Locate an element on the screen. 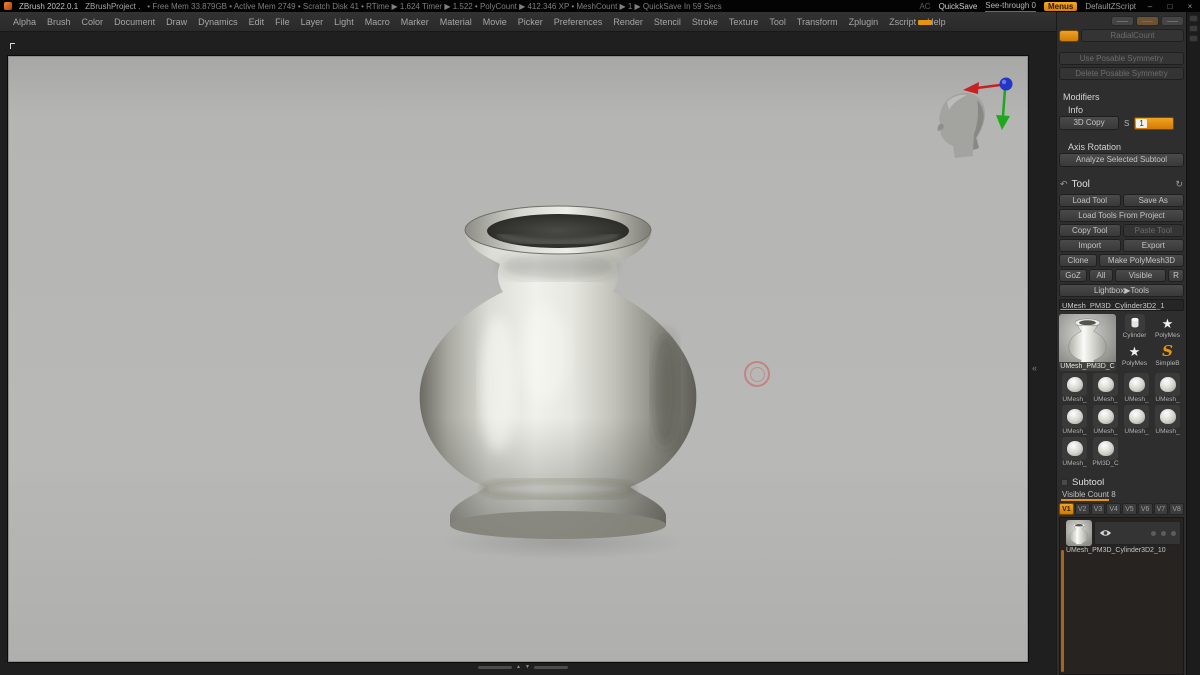 This screenshot has height=675, width=1200. flip-palette-icon: ↶ is located at coordinates (1064, 184).